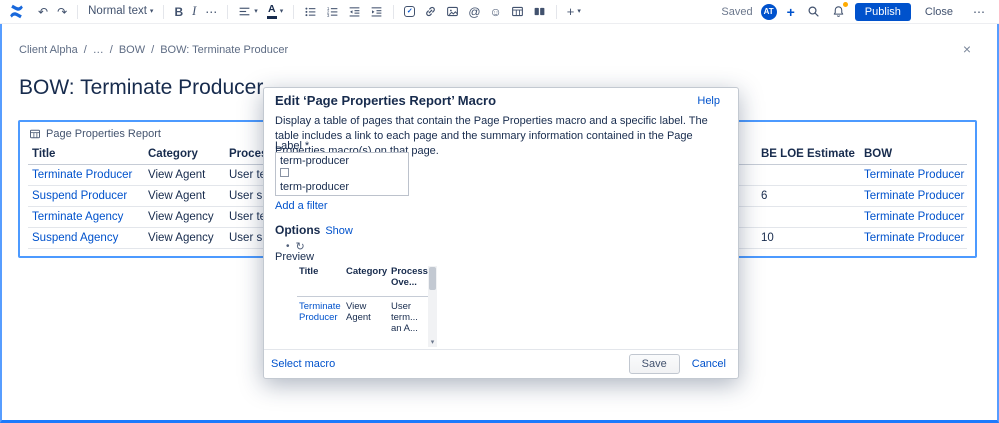 This screenshot has height=423, width=999. What do you see at coordinates (332, 11) in the screenshot?
I see `numbered-list-button: 1 2 3` at bounding box center [332, 11].